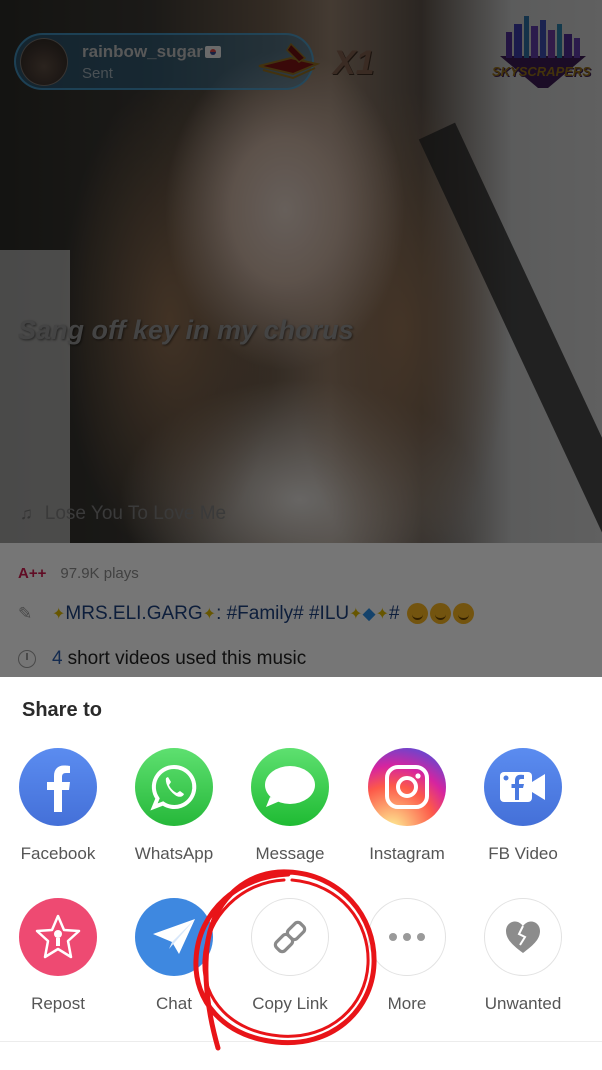 The width and height of the screenshot is (602, 1070). I want to click on more-dots-icon, so click(407, 937).